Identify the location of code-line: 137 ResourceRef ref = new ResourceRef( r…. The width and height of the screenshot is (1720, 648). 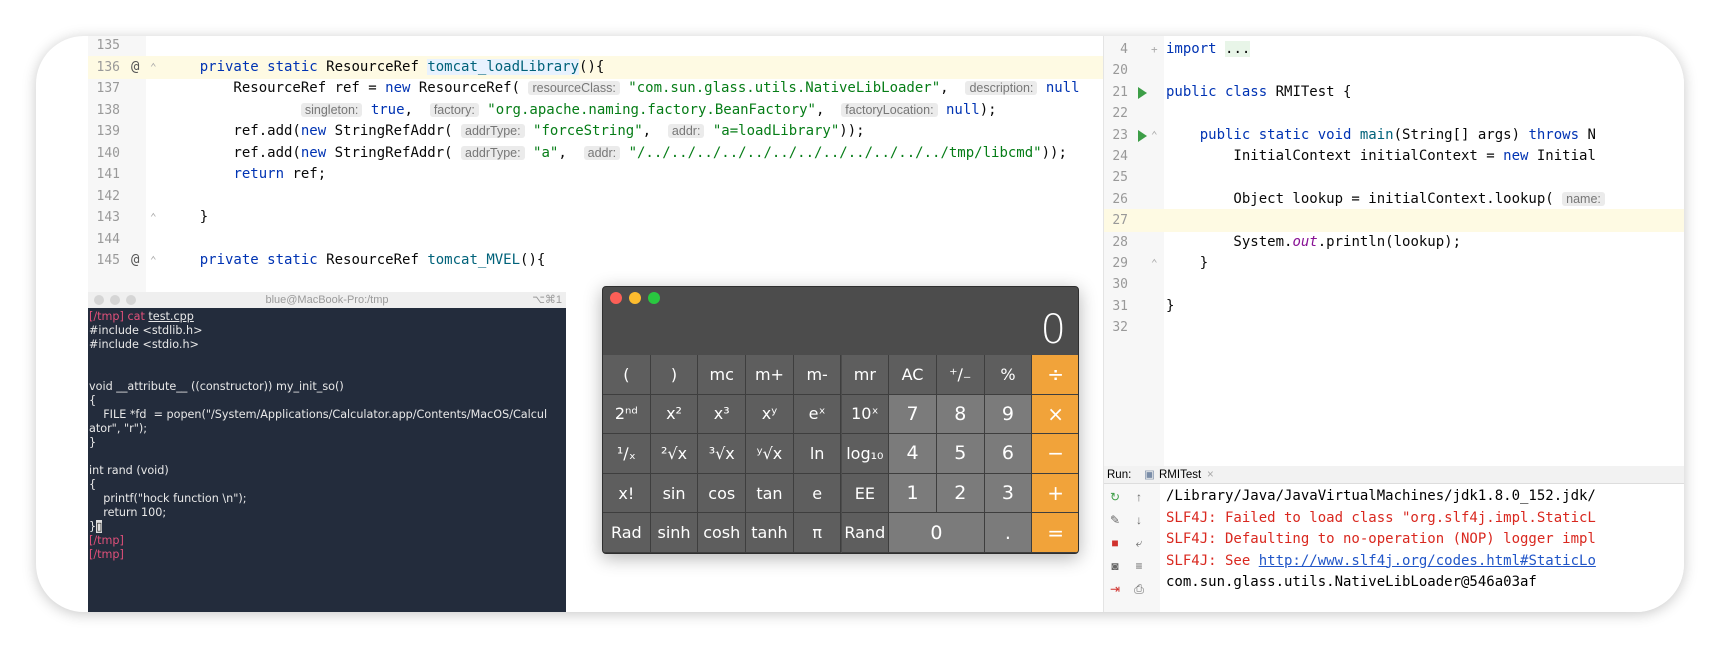
(595, 88).